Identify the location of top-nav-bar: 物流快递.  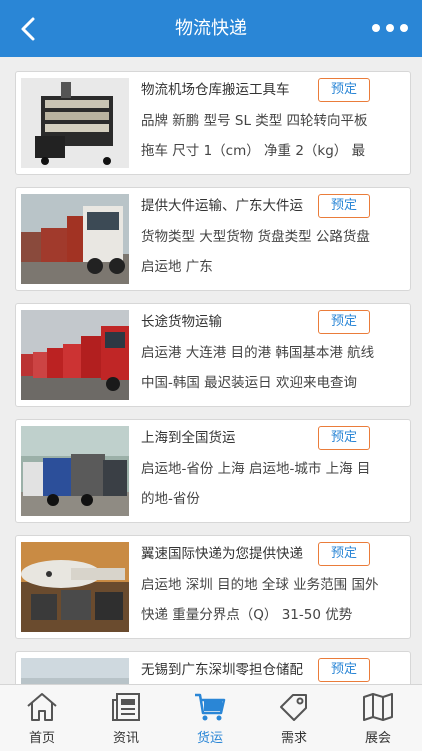
(211, 28).